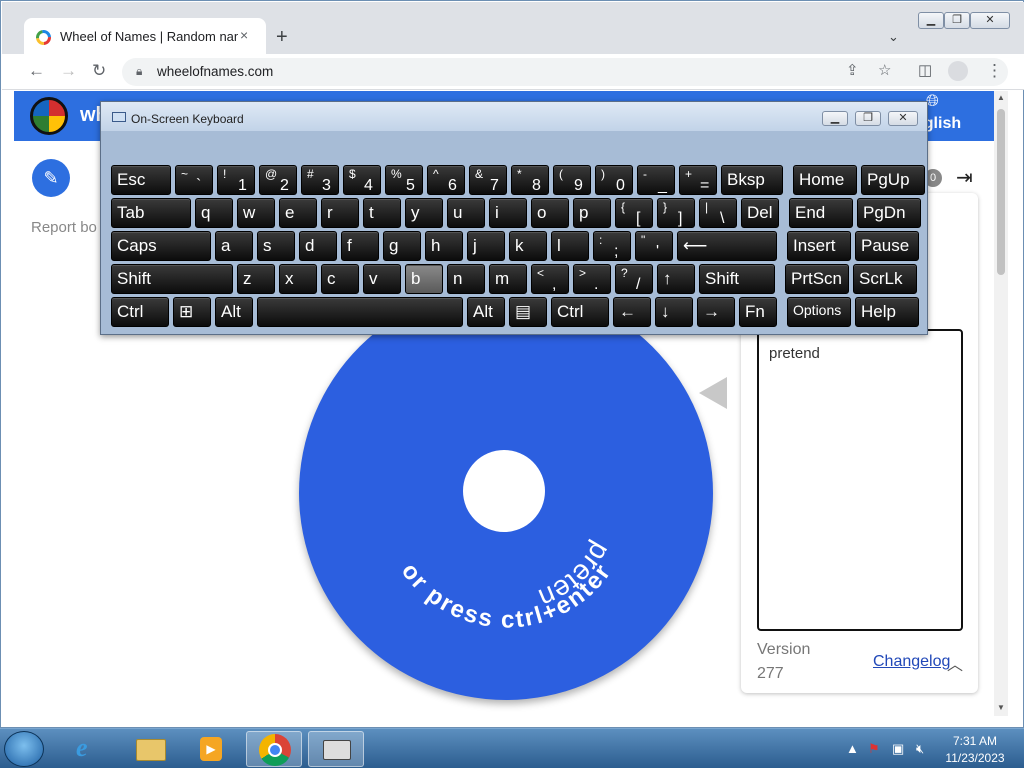  What do you see at coordinates (614, 180) in the screenshot?
I see `key-11: ) 0` at bounding box center [614, 180].